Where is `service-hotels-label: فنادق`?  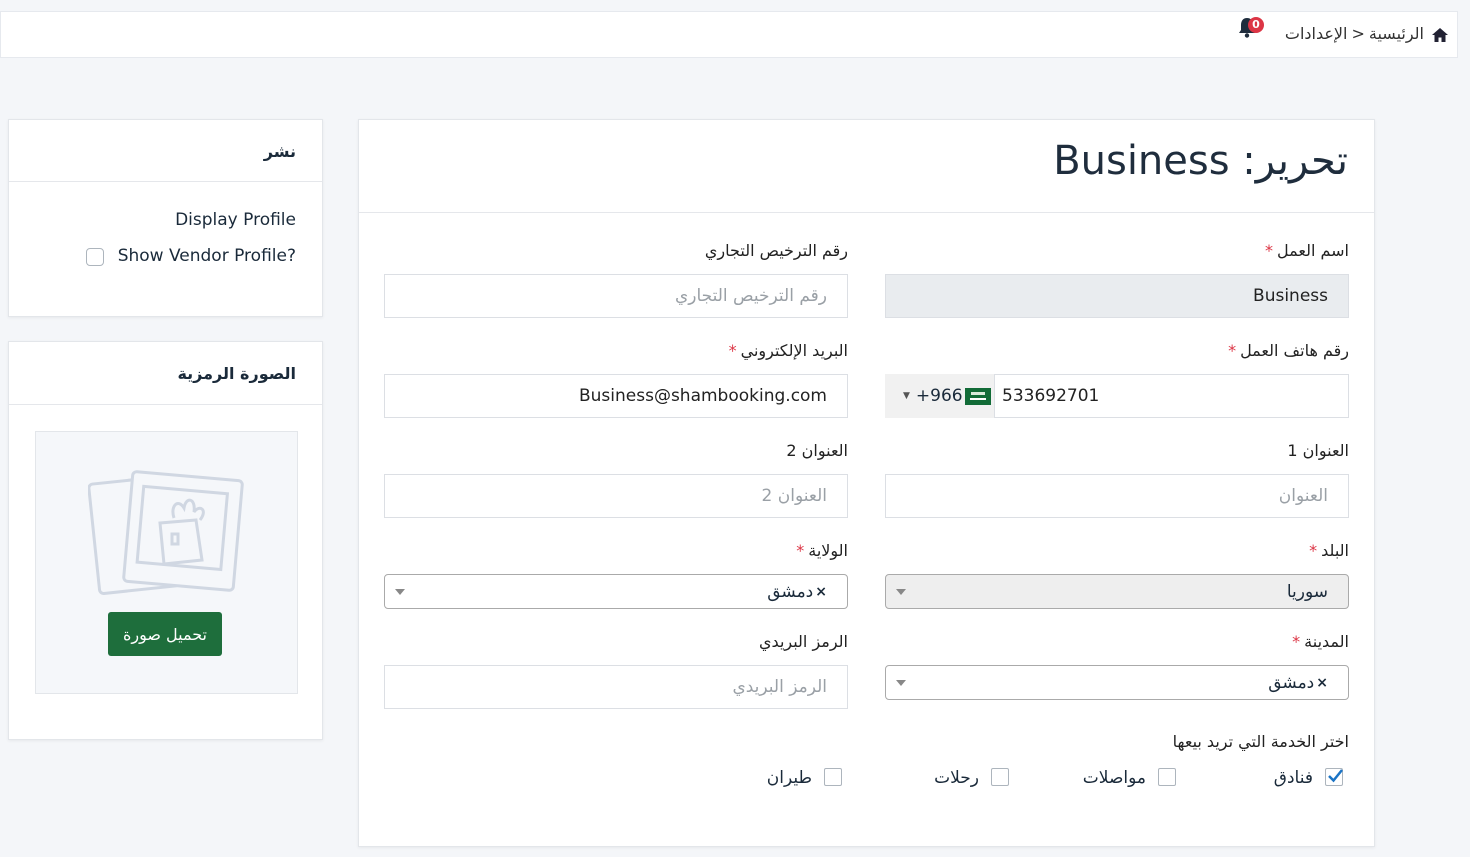
service-hotels-label: فنادق is located at coordinates (1293, 778).